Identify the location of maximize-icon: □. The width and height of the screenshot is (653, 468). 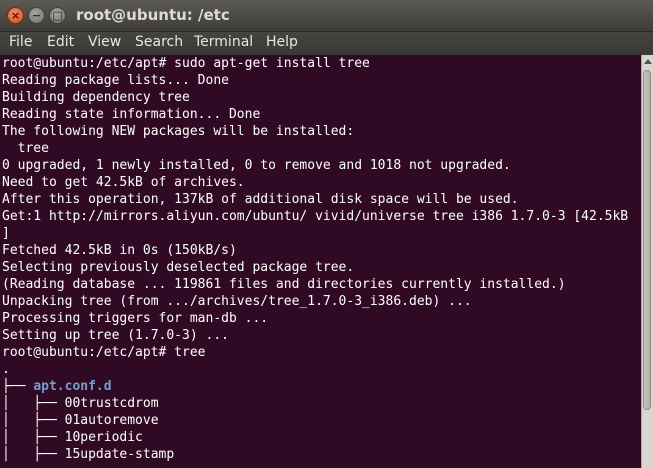
(57, 15).